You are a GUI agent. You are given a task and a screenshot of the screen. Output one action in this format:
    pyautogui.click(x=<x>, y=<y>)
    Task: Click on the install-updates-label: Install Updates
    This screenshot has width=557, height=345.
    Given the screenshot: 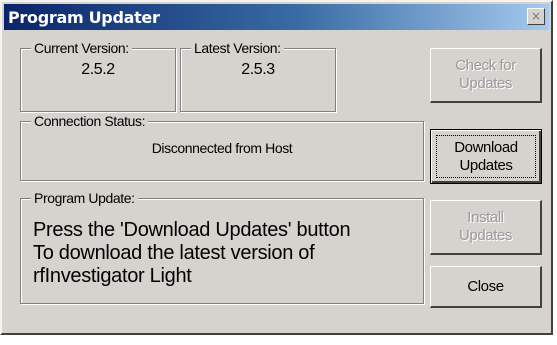 What is the action you would take?
    pyautogui.click(x=485, y=226)
    